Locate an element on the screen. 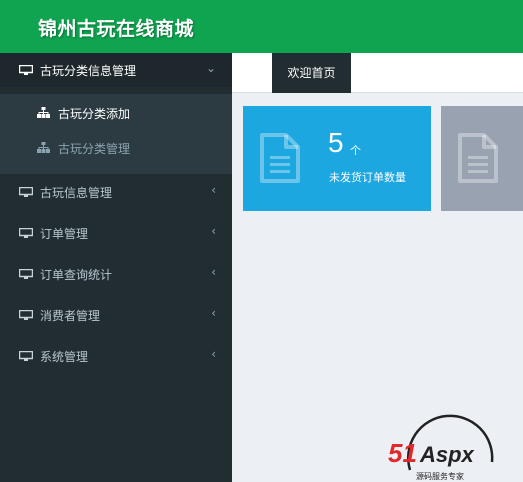  sidebar-item-antique-info: 古玩信息管理 ‹ is located at coordinates (116, 192).